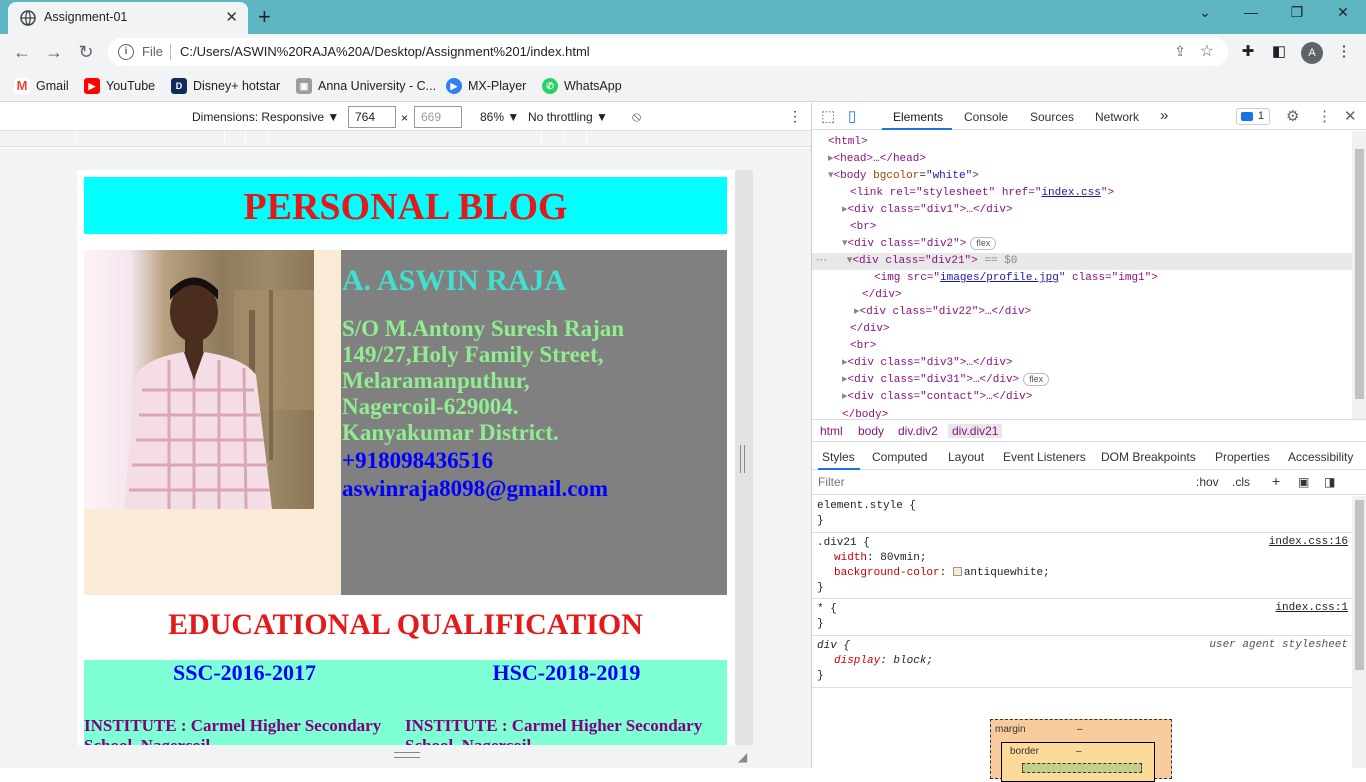  I want to click on restore-button: ❐, so click(1297, 12).